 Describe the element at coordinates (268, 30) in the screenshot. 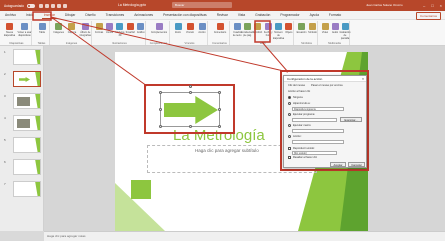

I see `ribbon-button-fecha-y-hora: Fecha y hora` at that location.